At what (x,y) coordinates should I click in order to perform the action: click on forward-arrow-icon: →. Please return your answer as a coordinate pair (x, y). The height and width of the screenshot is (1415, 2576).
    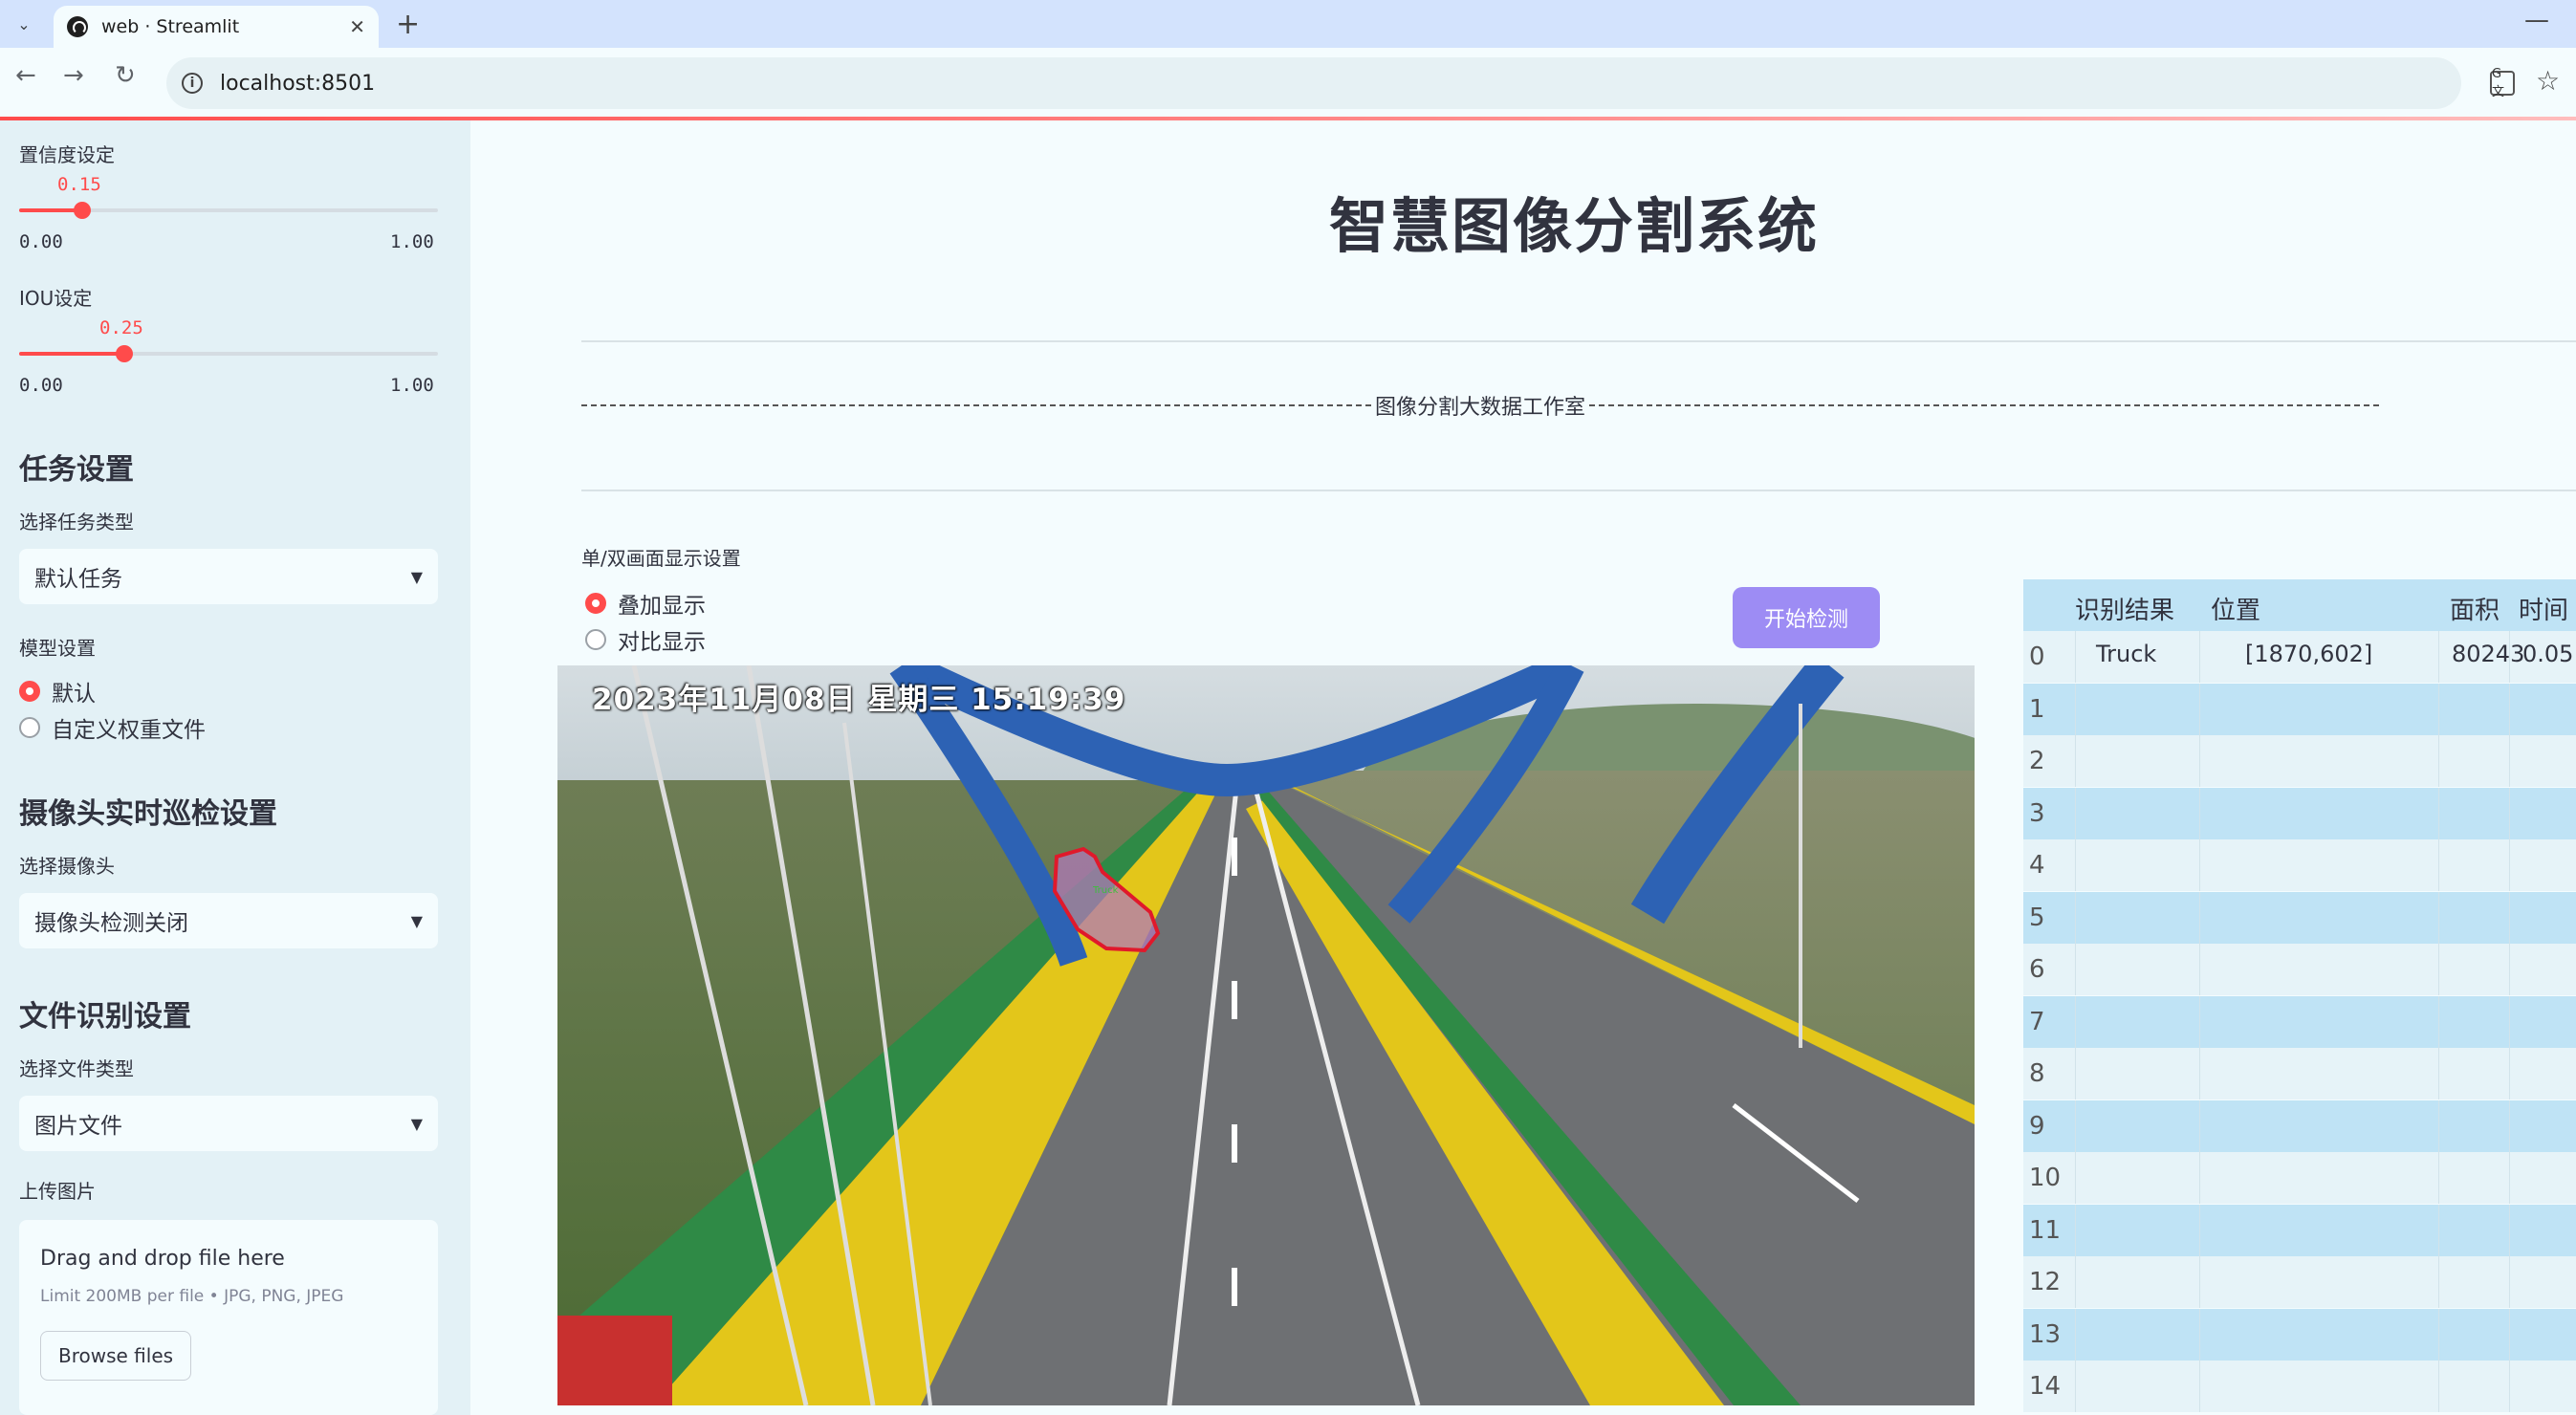
    Looking at the image, I should click on (73, 75).